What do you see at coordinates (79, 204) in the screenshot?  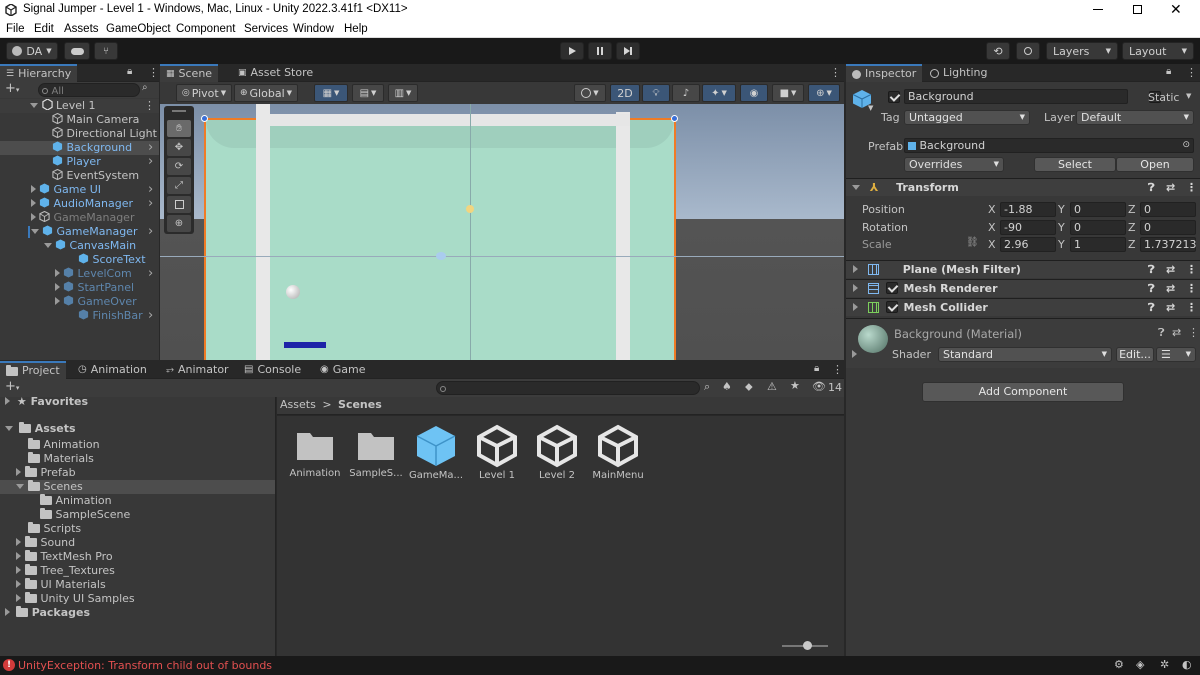 I see `hierarchy-item: AudioManager ›` at bounding box center [79, 204].